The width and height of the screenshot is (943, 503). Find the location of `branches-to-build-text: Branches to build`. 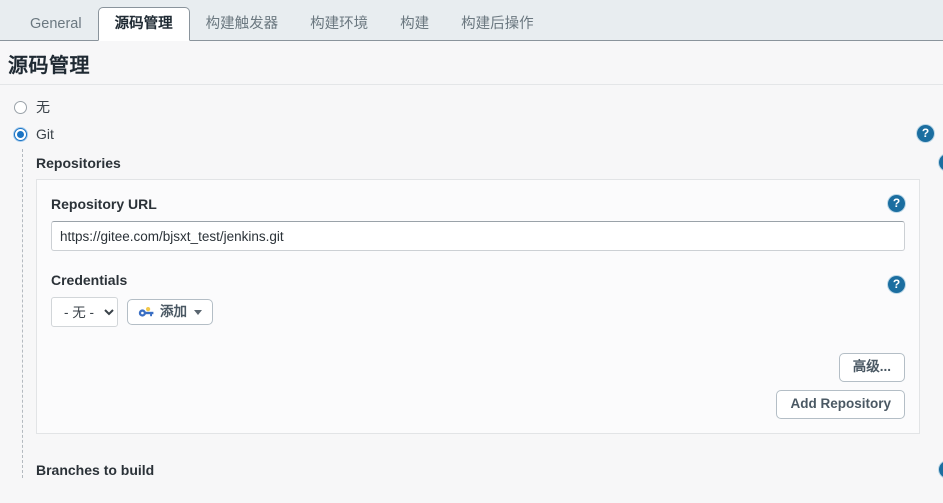

branches-to-build-text: Branches to build is located at coordinates (95, 469).